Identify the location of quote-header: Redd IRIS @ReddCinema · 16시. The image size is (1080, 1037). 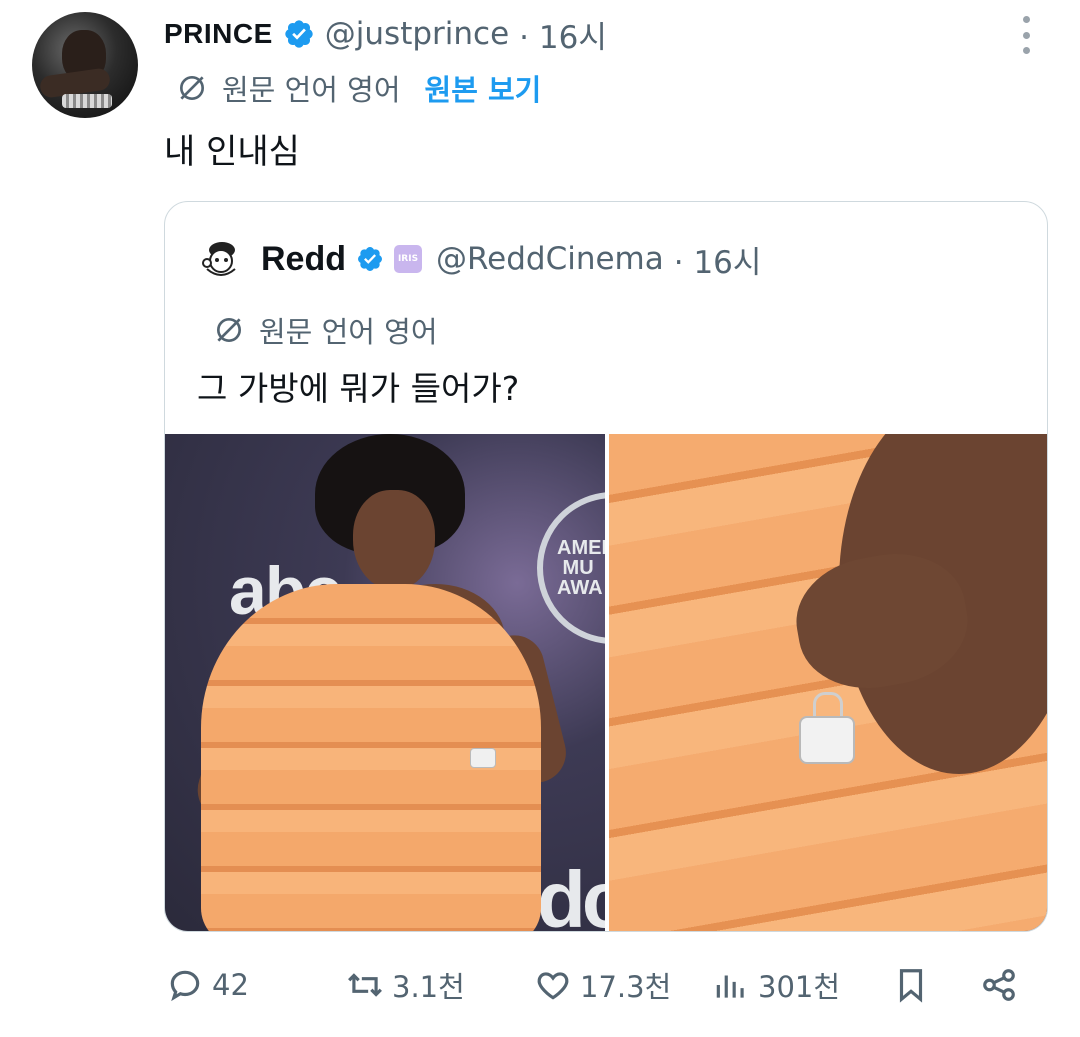
(479, 259).